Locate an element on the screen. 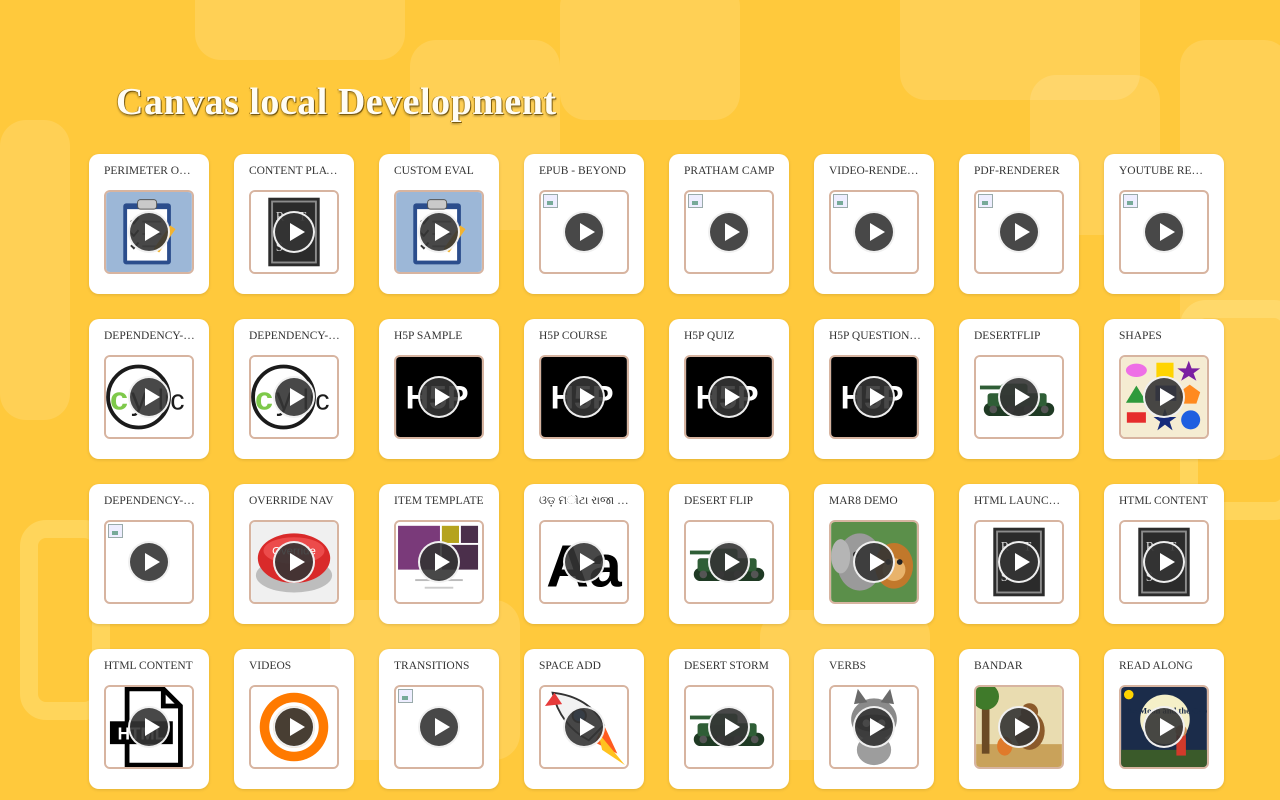 This screenshot has width=1280, height=800. card-title: PERIMETER OF SHAPES is located at coordinates (150, 171).